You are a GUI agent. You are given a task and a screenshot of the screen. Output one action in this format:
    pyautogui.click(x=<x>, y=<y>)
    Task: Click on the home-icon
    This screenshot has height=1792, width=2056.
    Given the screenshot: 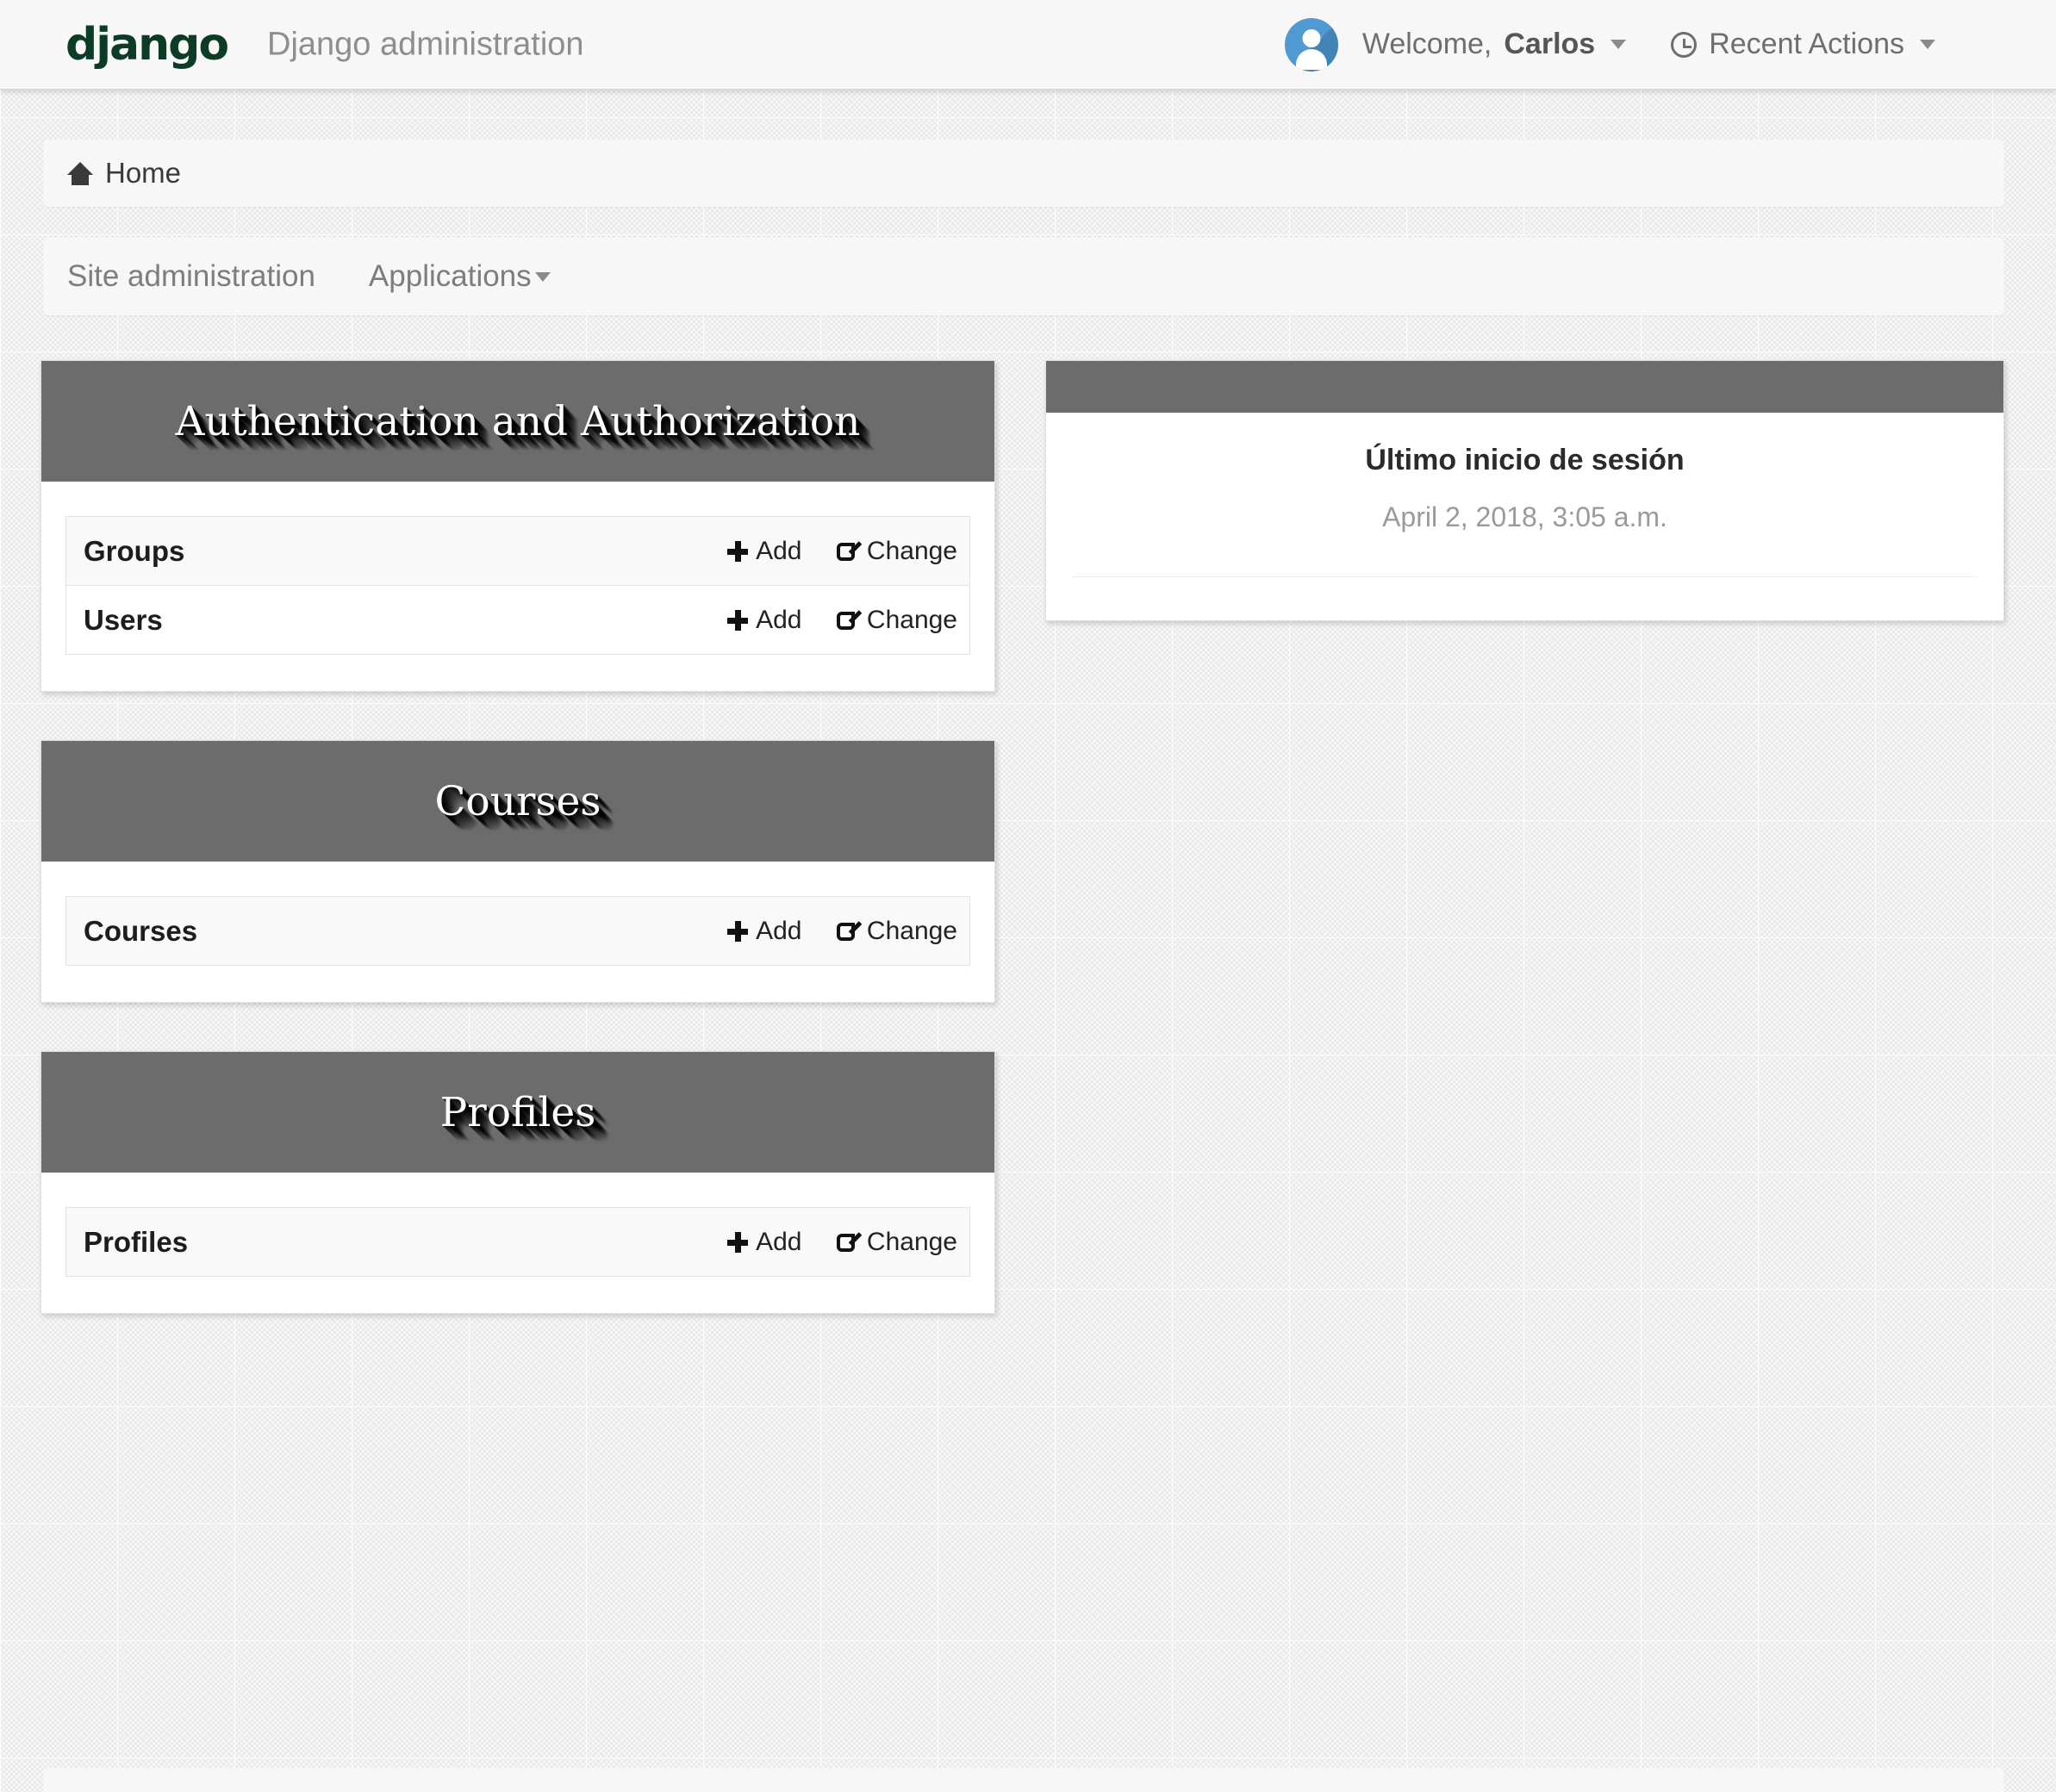 What is the action you would take?
    pyautogui.click(x=80, y=173)
    